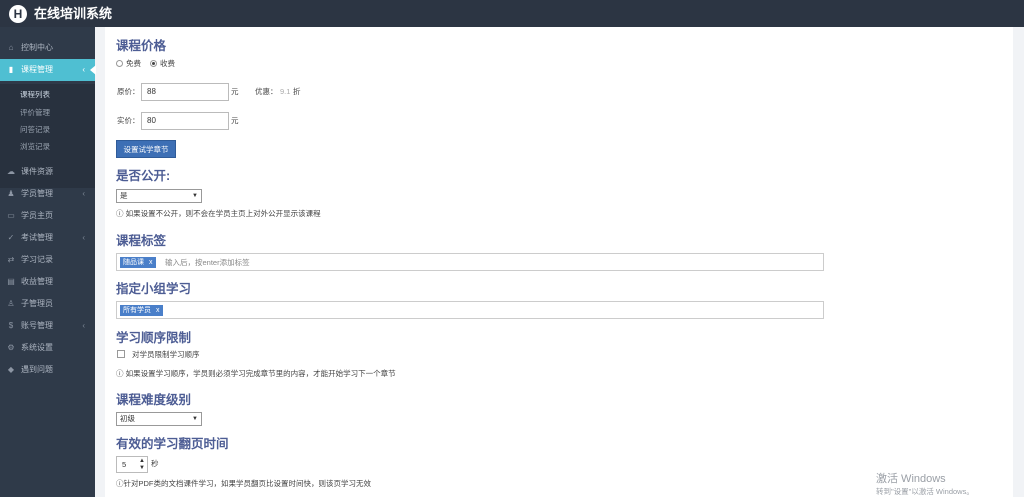  I want to click on flip-hint: ⓘ针对PDF类的文档课件学习，如果学员翻页比设置时间快，则该页学习无效, so click(243, 483).